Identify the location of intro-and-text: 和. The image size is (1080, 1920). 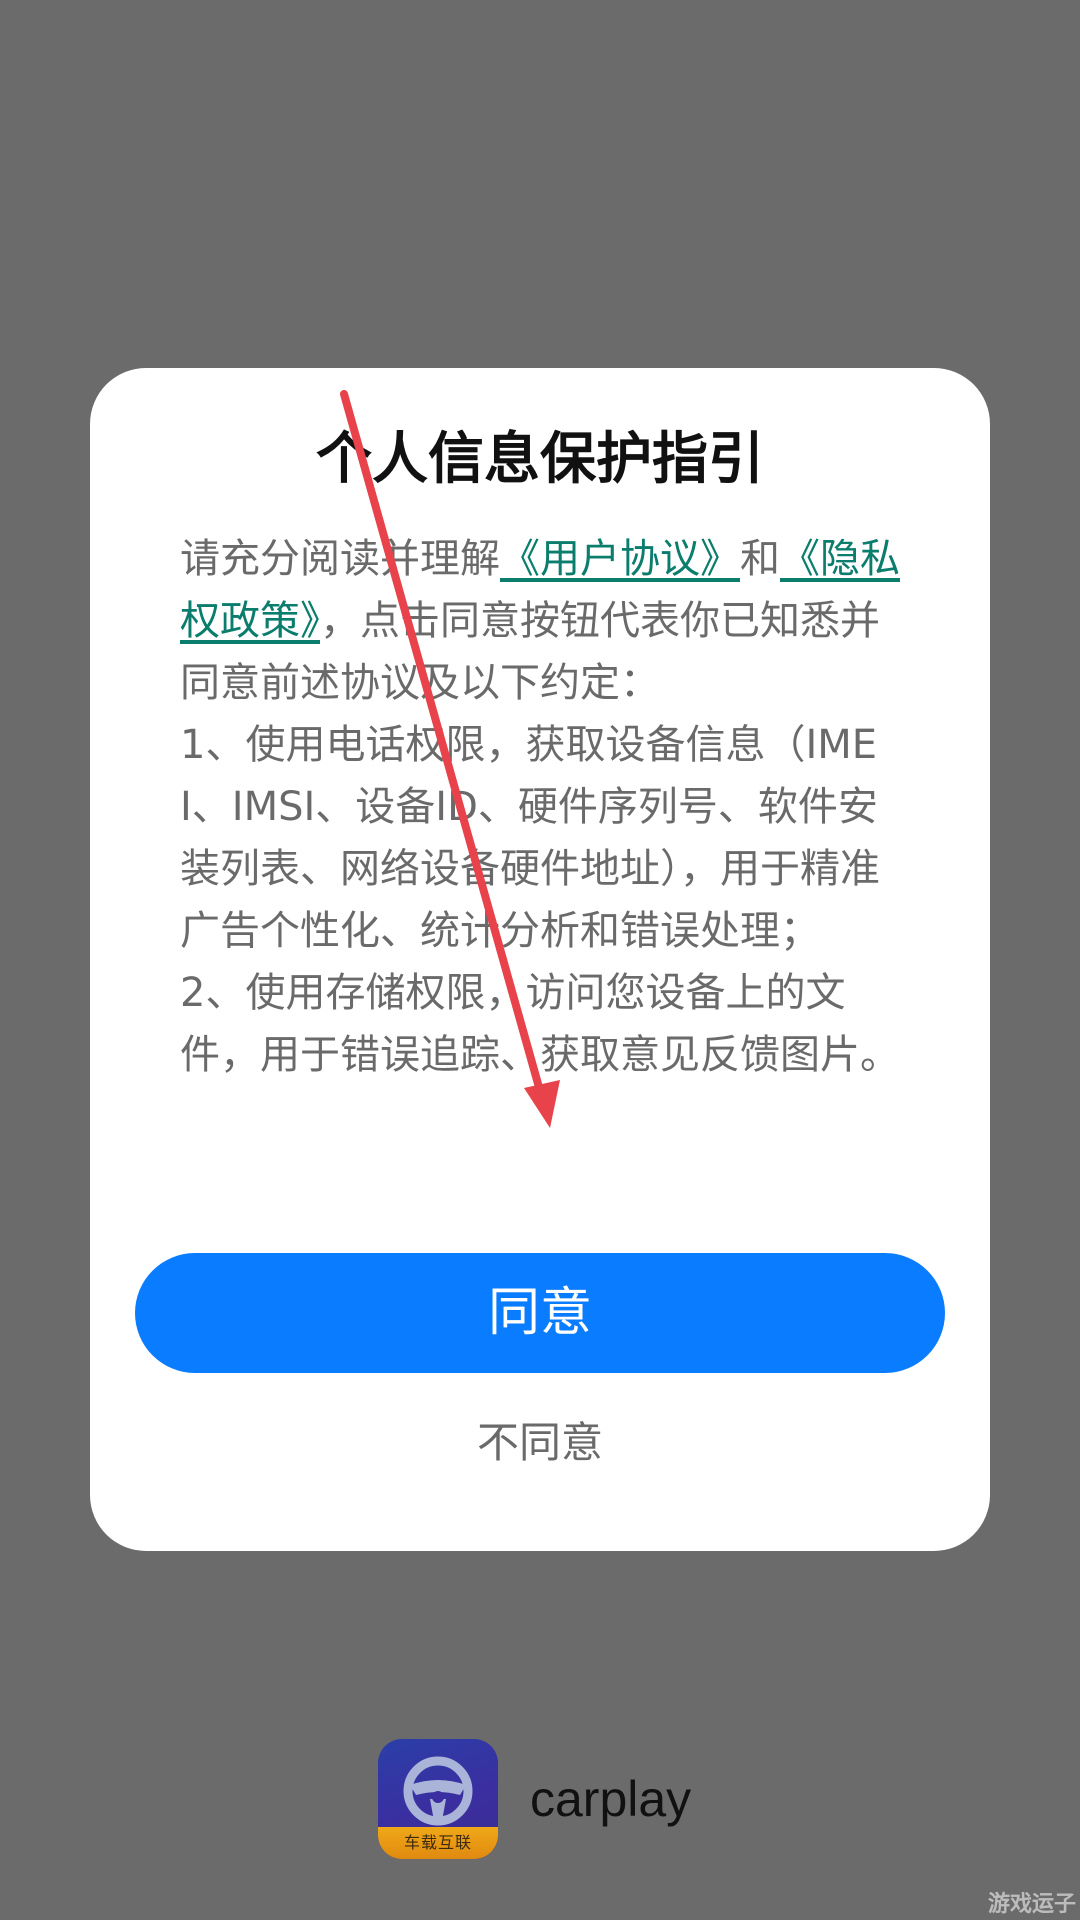
(760, 559).